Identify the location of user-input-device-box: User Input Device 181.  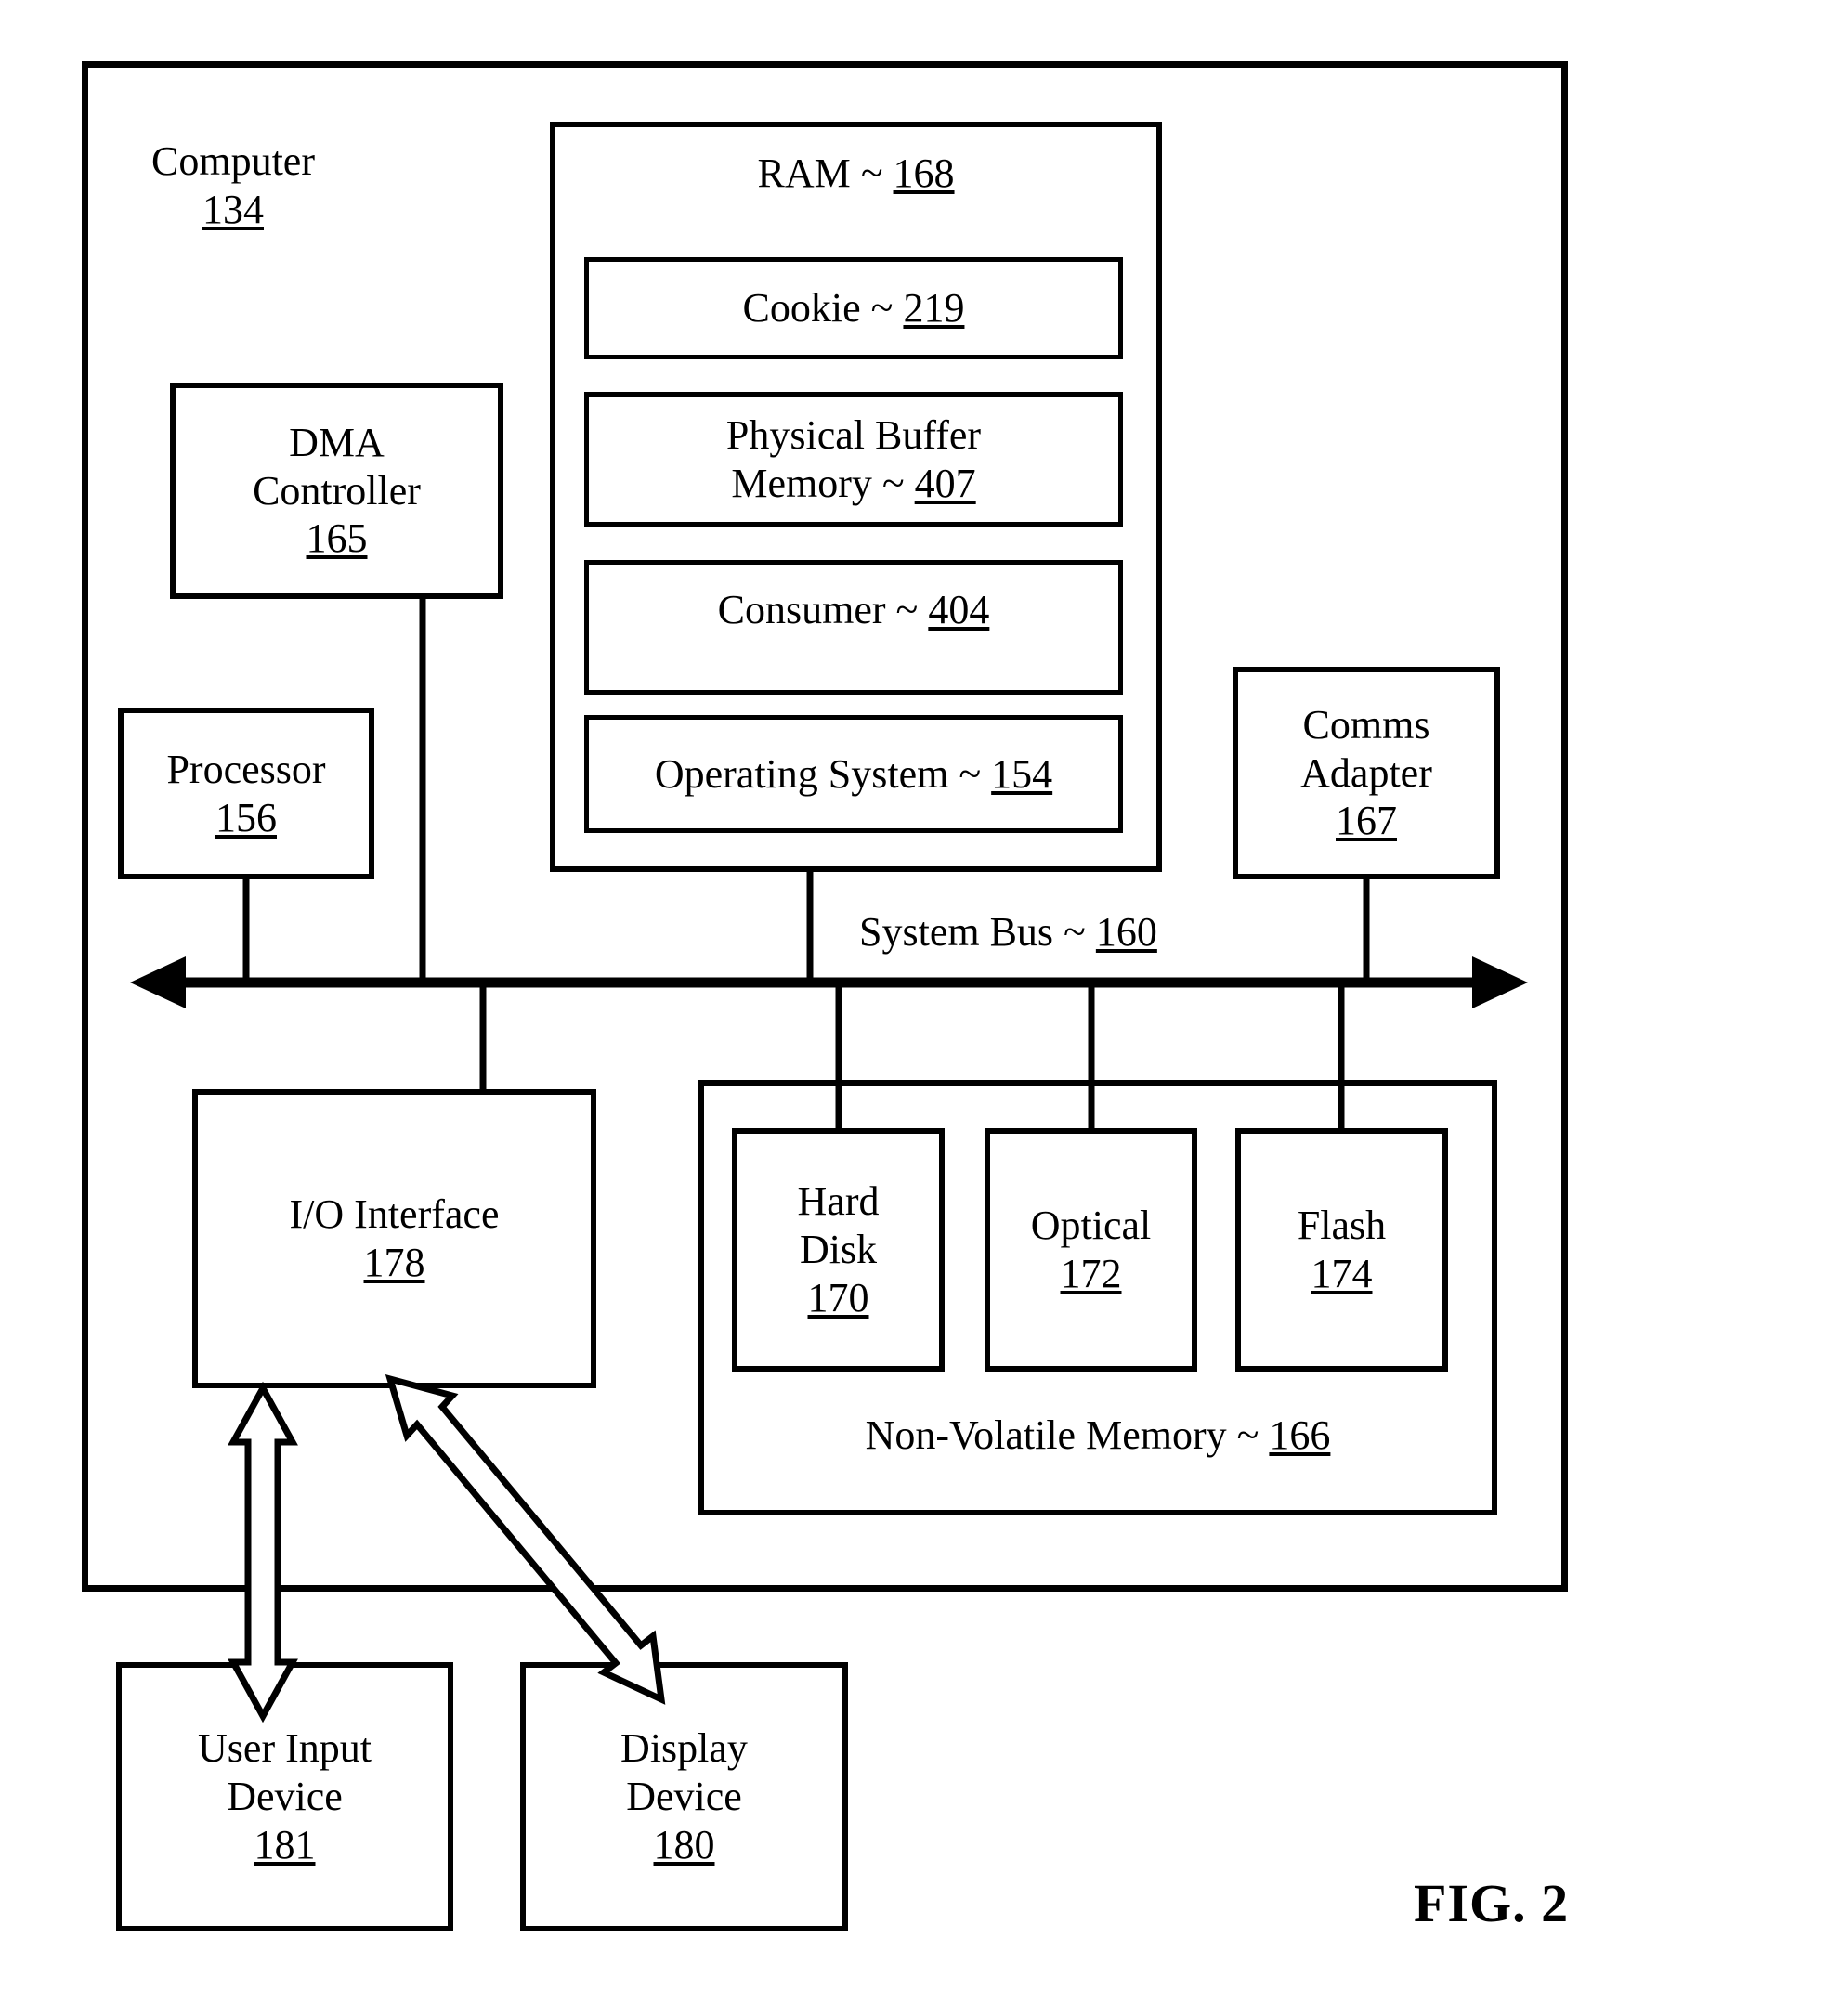
(284, 1796).